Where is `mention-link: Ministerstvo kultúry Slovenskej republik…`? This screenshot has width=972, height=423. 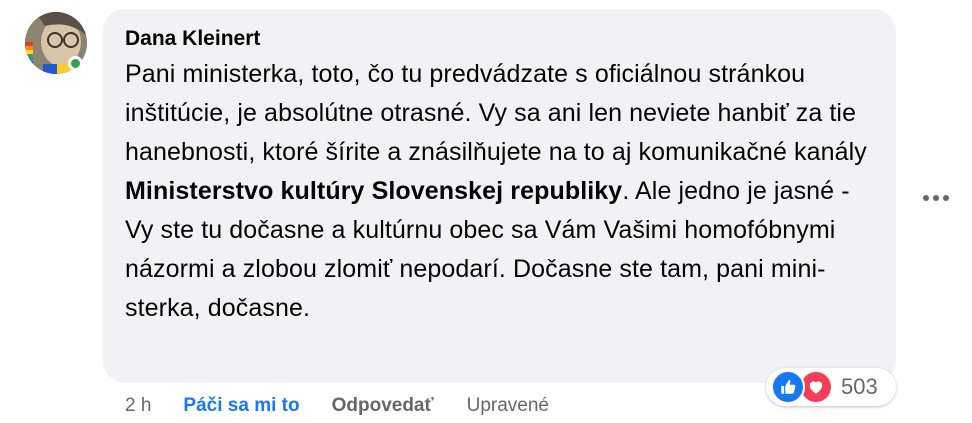 mention-link: Ministerstvo kultúry Slovenskej republik… is located at coordinates (373, 191).